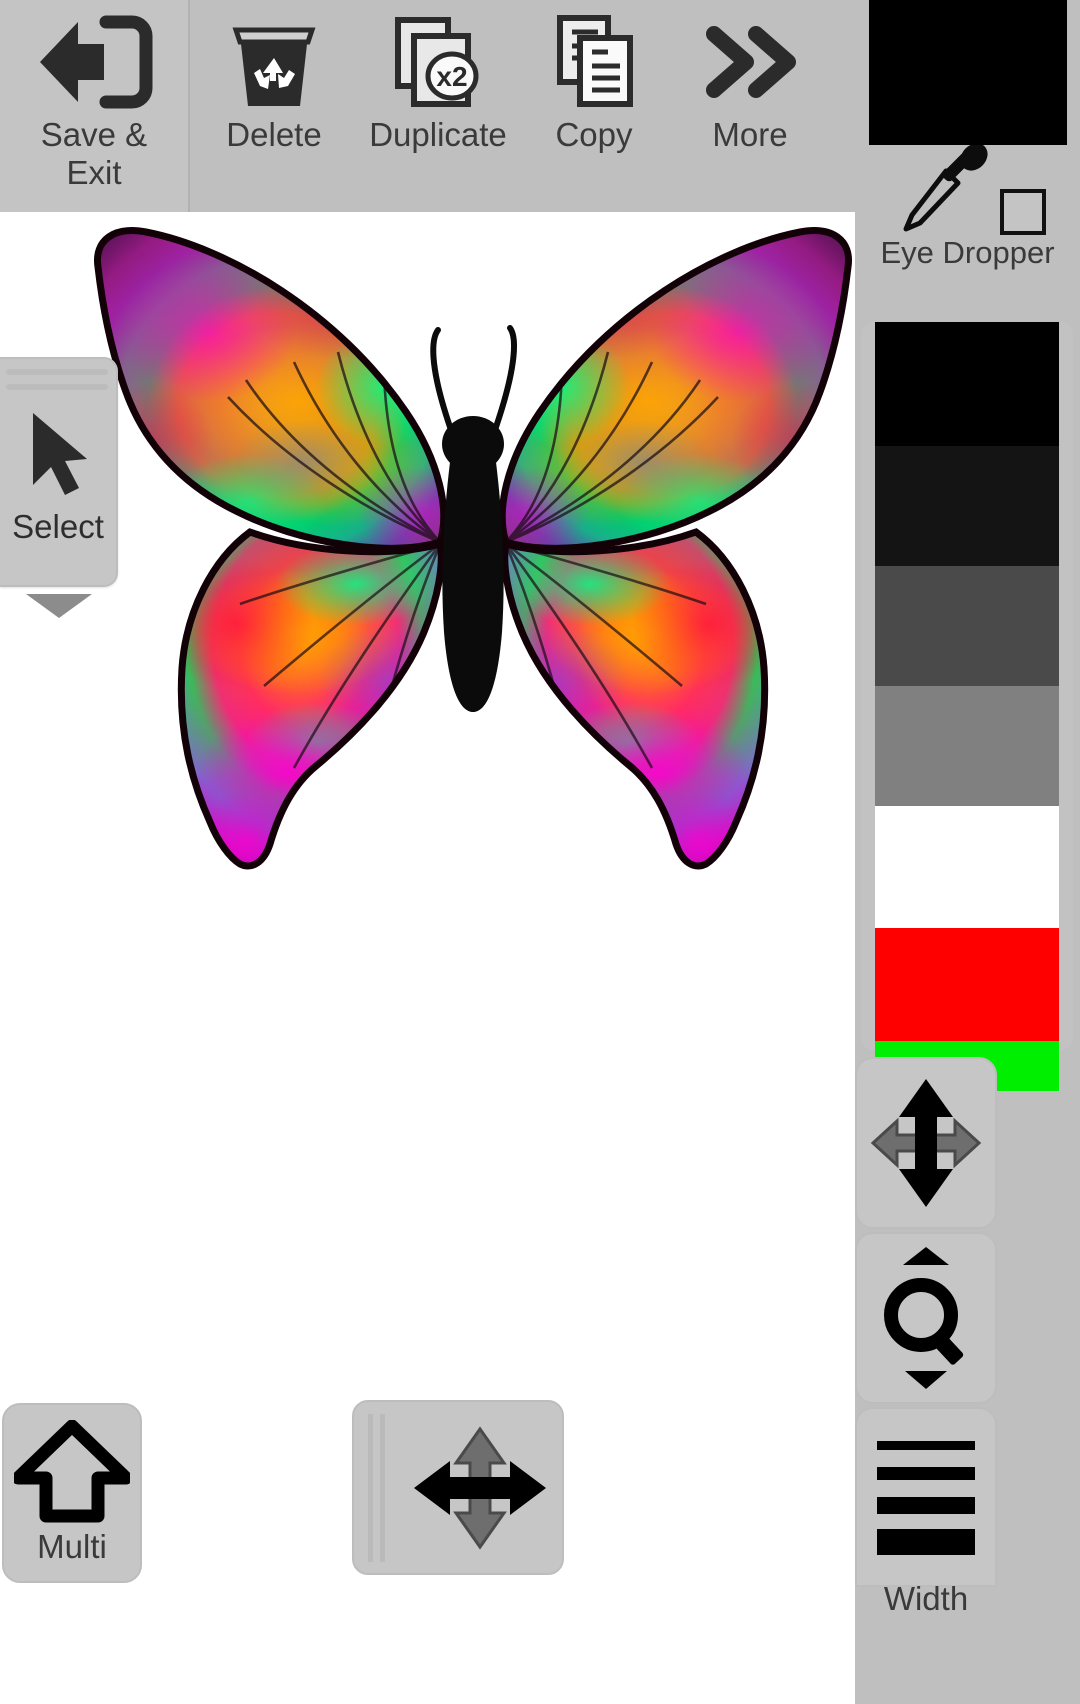 This screenshot has width=1080, height=1704. What do you see at coordinates (274, 62) in the screenshot?
I see `trash-recycle-icon` at bounding box center [274, 62].